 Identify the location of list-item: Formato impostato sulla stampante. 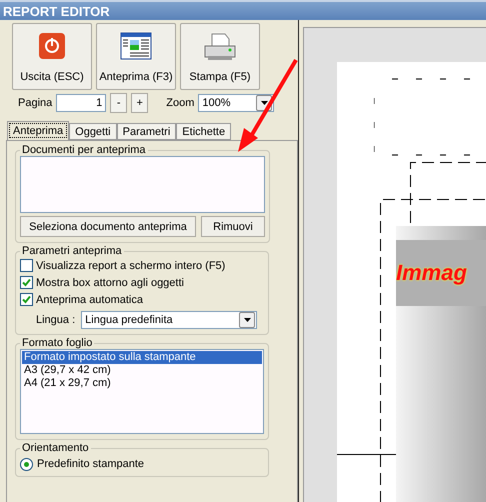
(142, 357).